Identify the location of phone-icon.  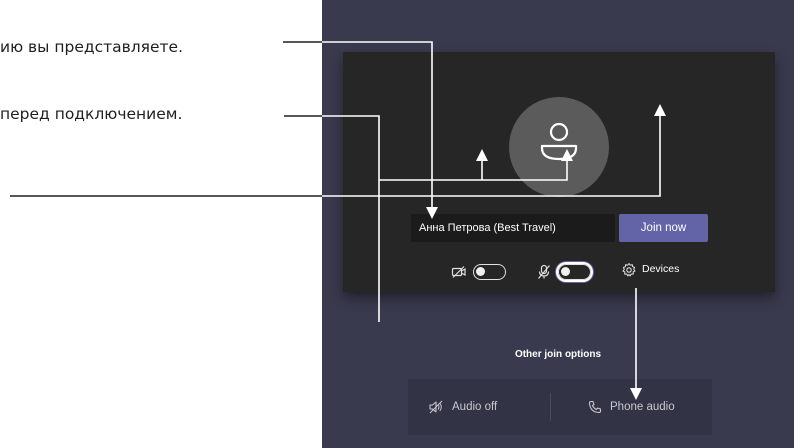
(595, 407).